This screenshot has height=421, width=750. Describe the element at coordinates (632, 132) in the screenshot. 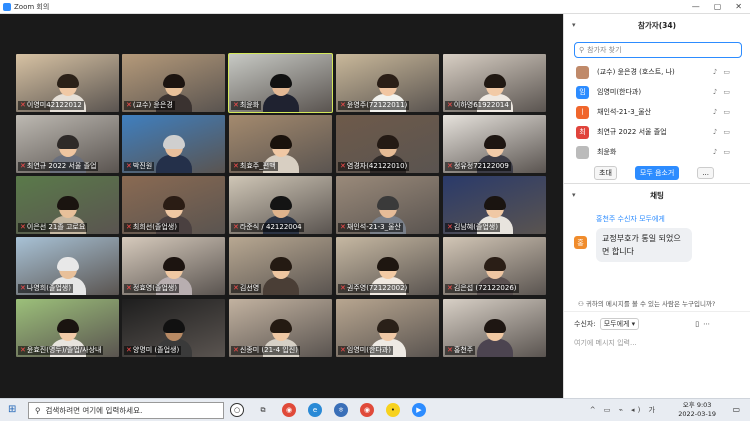

I see `participant-row-name: 최연규 2022 서울 졸업` at that location.